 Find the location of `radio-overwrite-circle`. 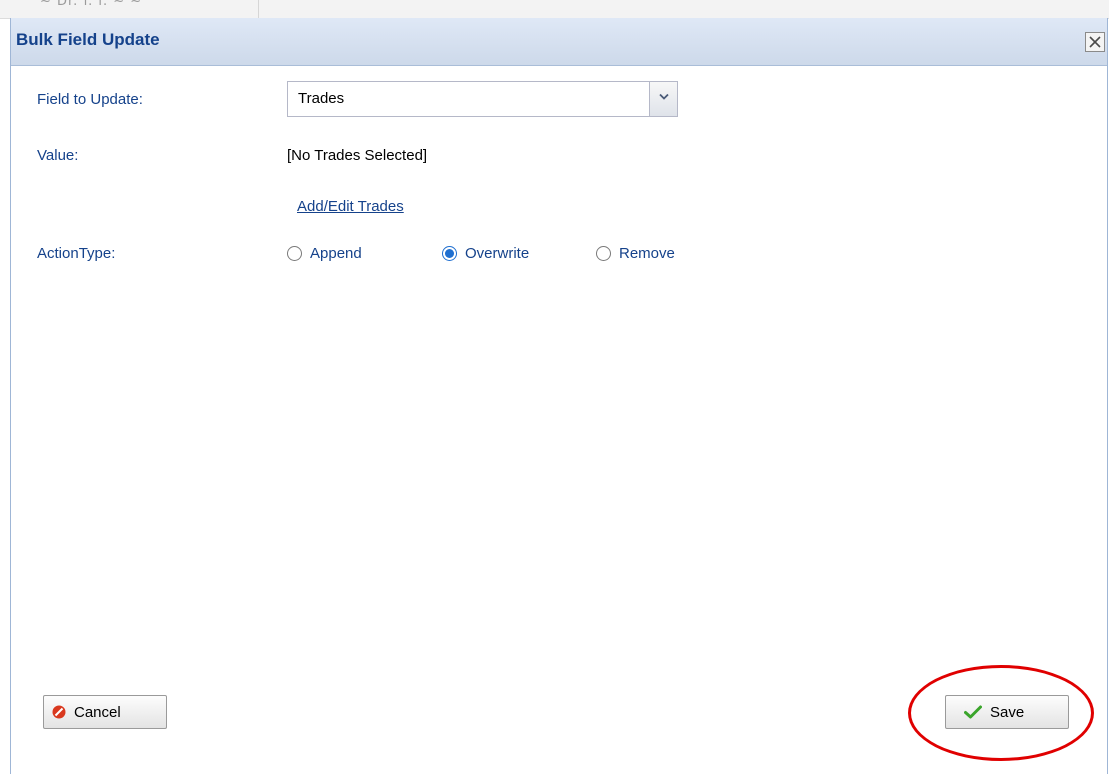

radio-overwrite-circle is located at coordinates (449, 253).